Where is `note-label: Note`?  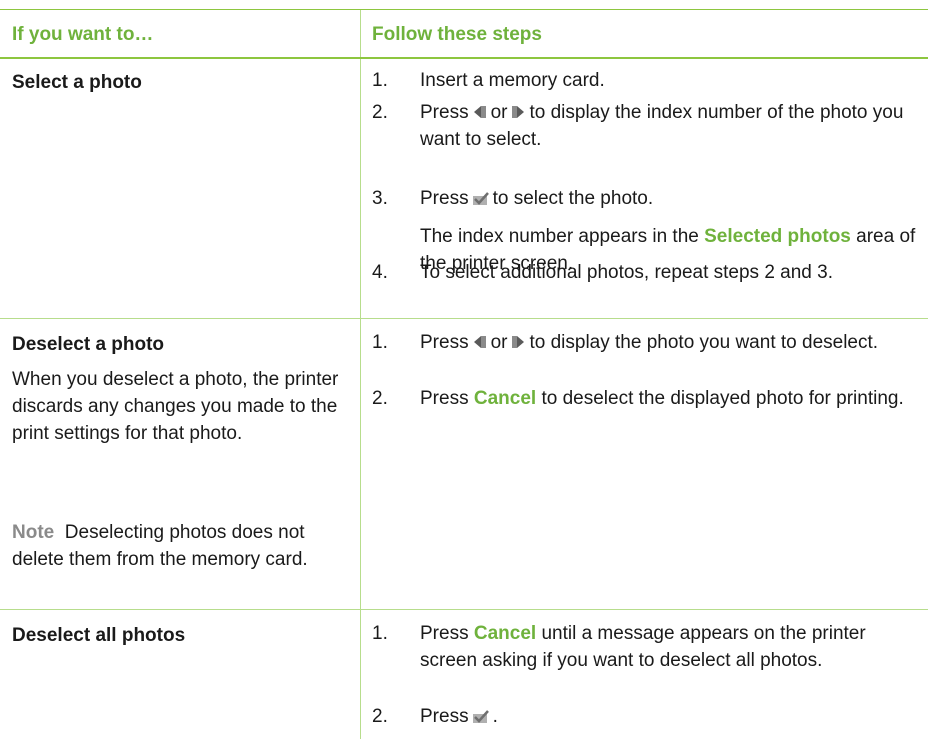
note-label: Note is located at coordinates (33, 532).